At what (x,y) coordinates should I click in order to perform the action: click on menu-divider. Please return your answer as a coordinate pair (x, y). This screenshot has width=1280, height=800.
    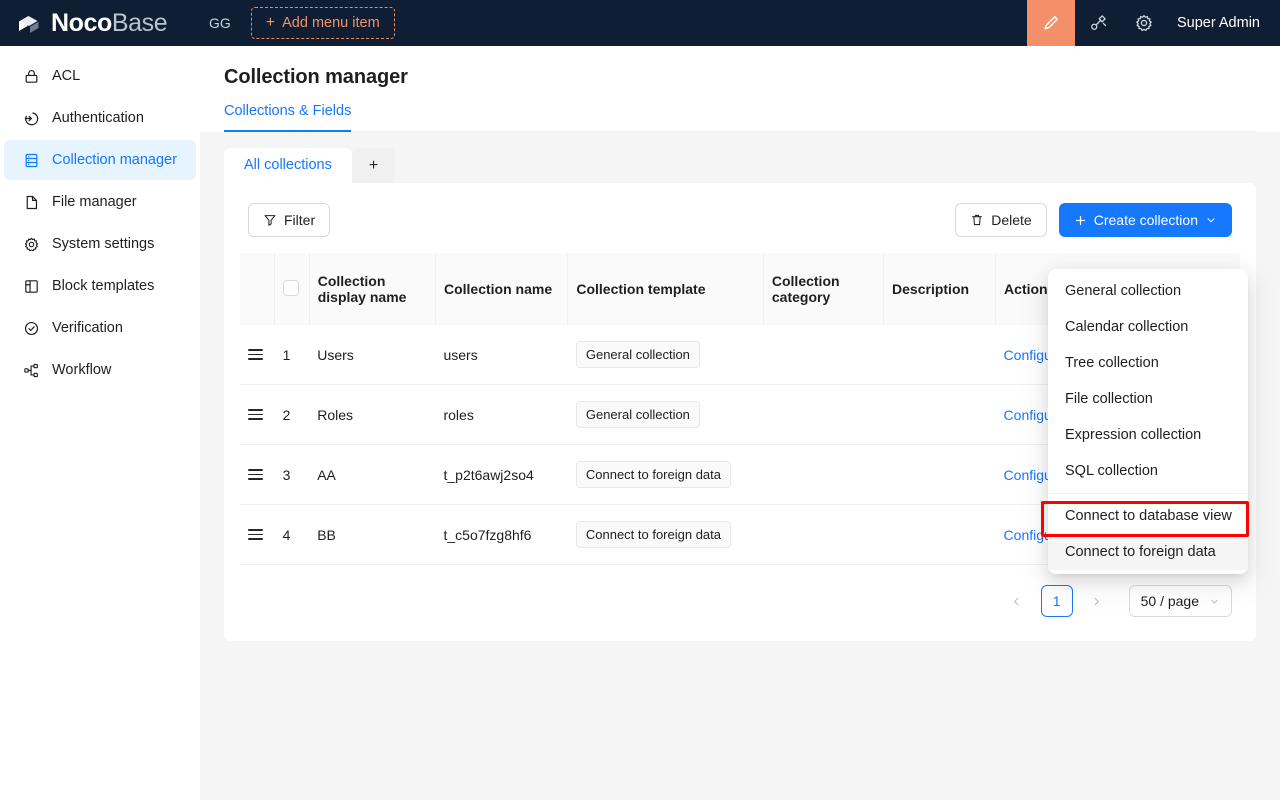
    Looking at the image, I should click on (1148, 493).